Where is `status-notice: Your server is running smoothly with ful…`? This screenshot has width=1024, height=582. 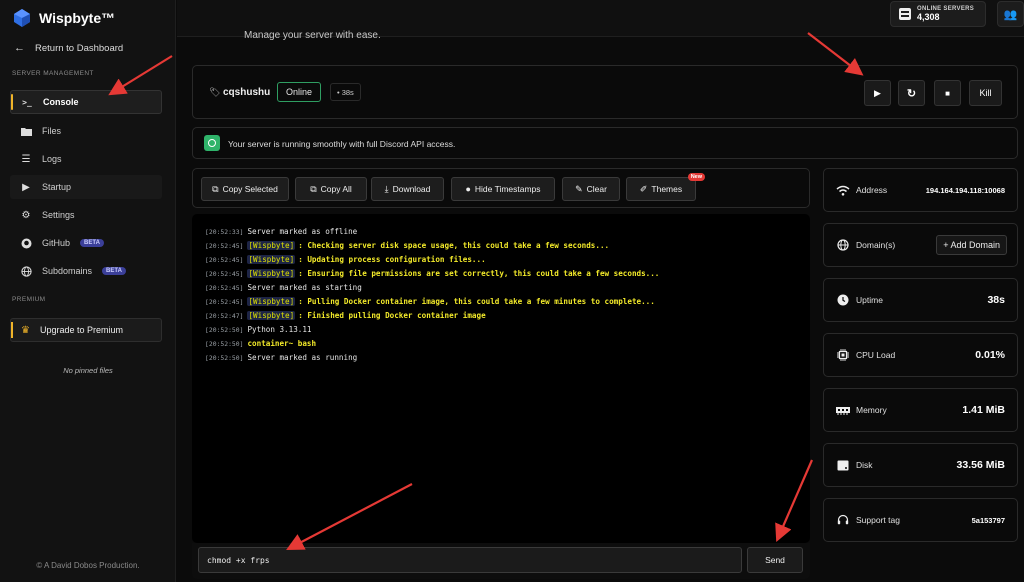 status-notice: Your server is running smoothly with ful… is located at coordinates (605, 143).